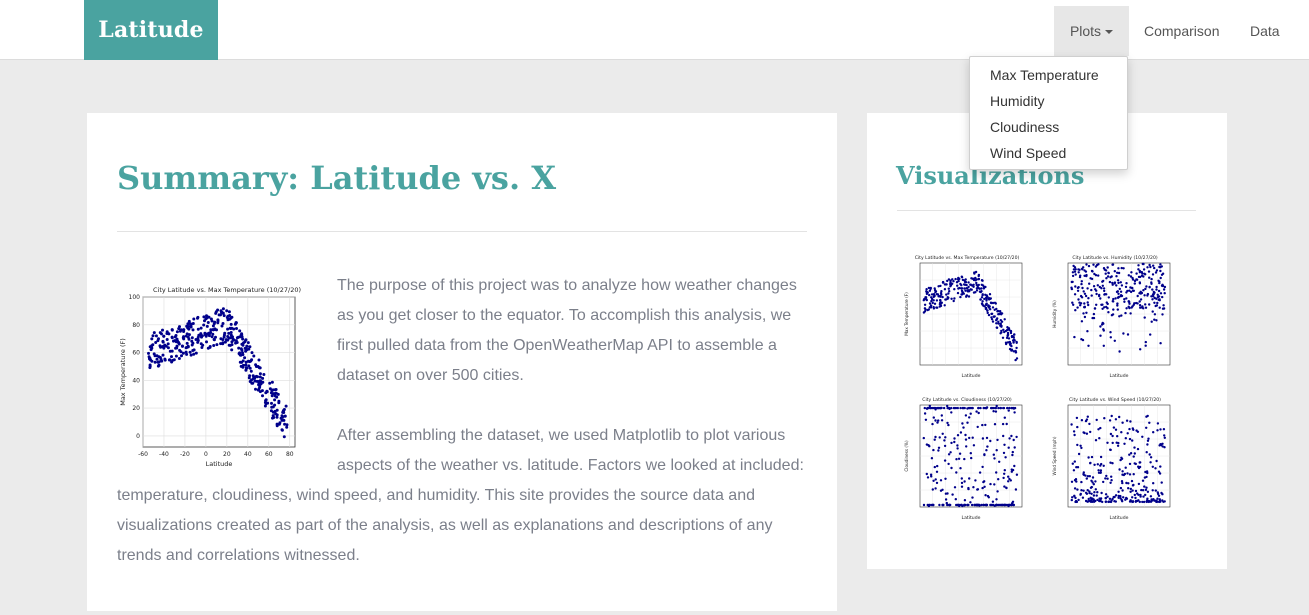 This screenshot has height=615, width=1309. What do you see at coordinates (1024, 127) in the screenshot?
I see `menu-item-cloudiness: Cloudiness` at bounding box center [1024, 127].